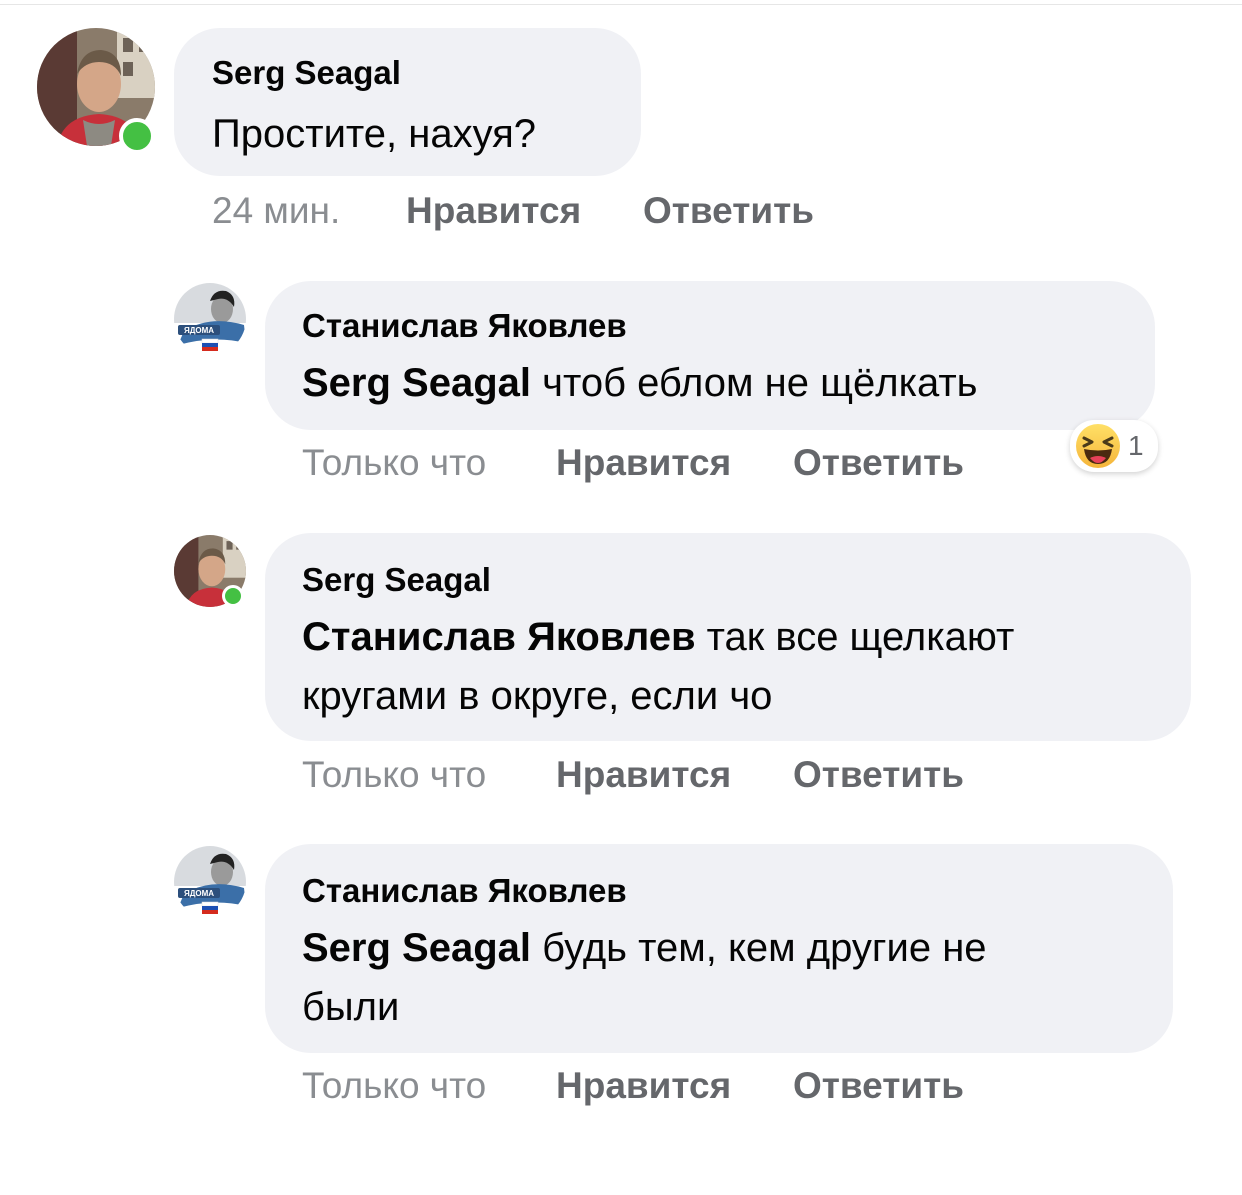 The width and height of the screenshot is (1242, 1195). What do you see at coordinates (407, 102) in the screenshot?
I see `comment-bubble: Serg Seagal Простите, нахуя?` at bounding box center [407, 102].